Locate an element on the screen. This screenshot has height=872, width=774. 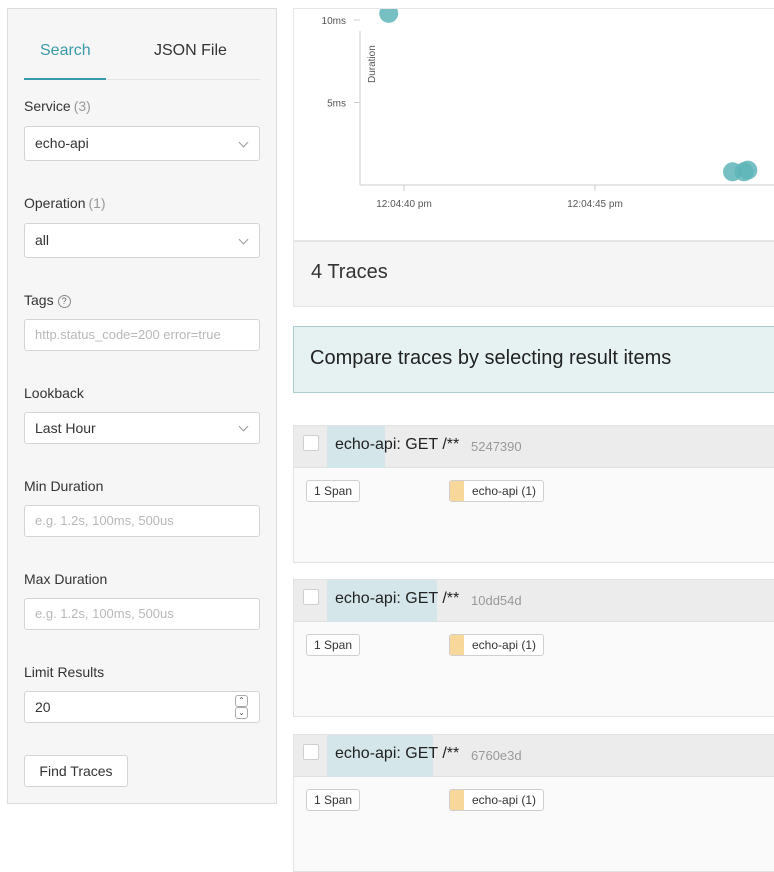
trace-id: 10dd54d is located at coordinates (496, 600).